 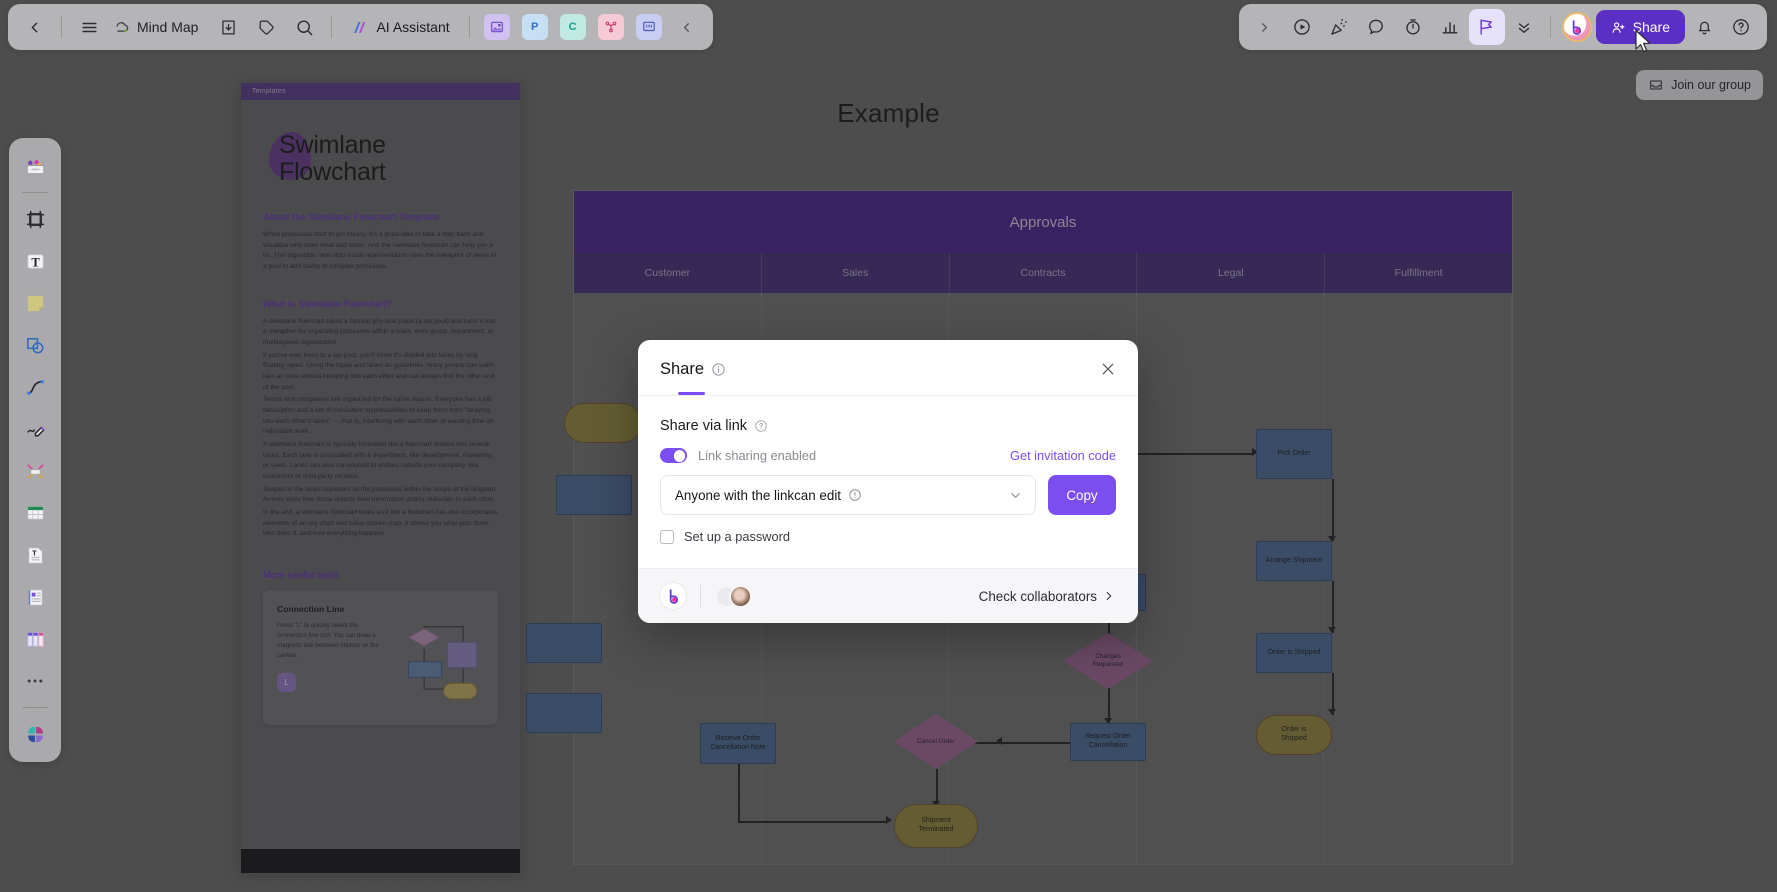 What do you see at coordinates (35, 166) in the screenshot?
I see `sidebar-item-templates` at bounding box center [35, 166].